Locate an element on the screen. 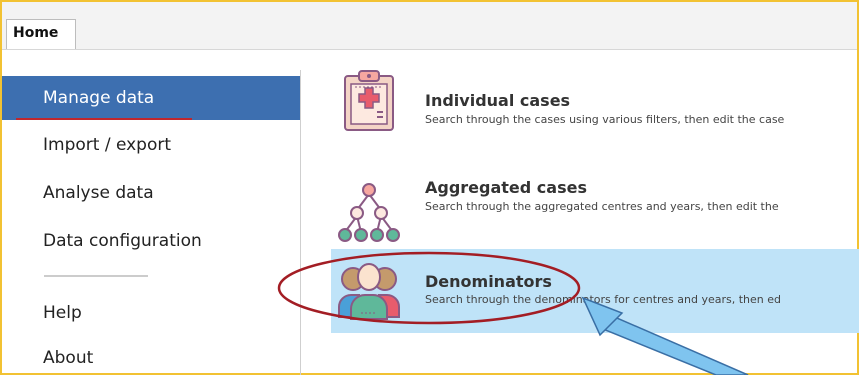  people-group-icon is located at coordinates (369, 289).